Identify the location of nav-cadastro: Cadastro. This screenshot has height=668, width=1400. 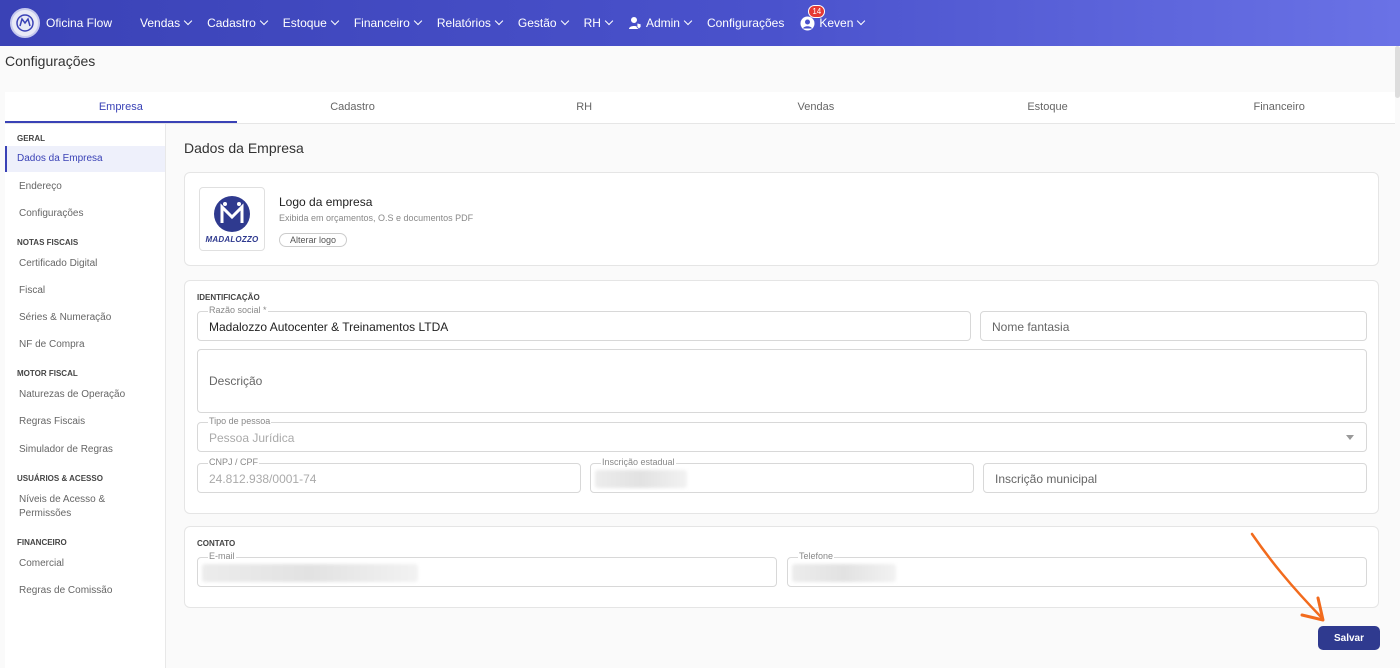
(238, 23).